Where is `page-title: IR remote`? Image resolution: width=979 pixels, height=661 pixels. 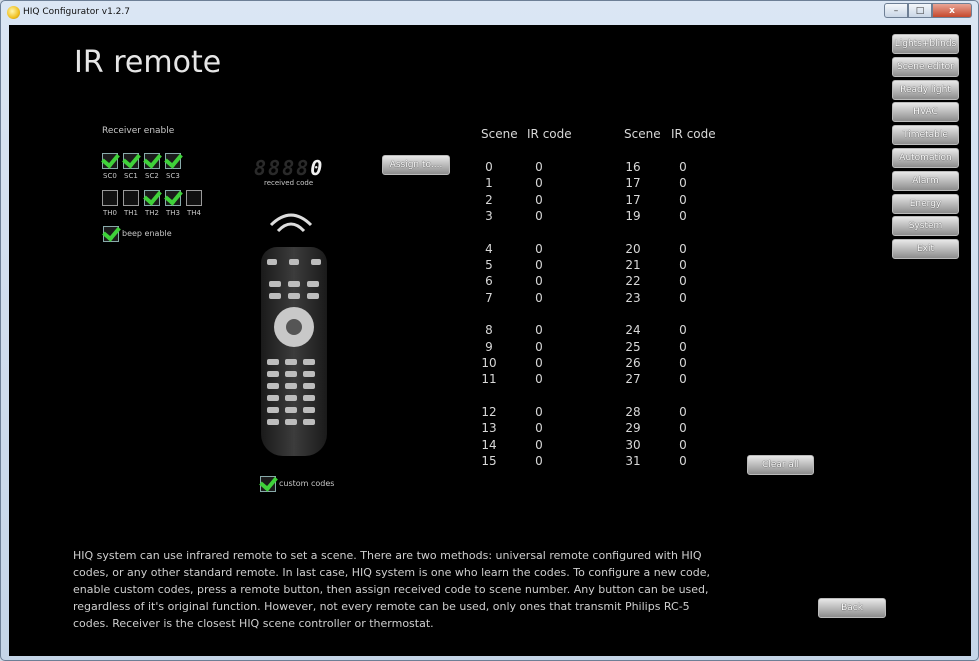
page-title: IR remote is located at coordinates (148, 62).